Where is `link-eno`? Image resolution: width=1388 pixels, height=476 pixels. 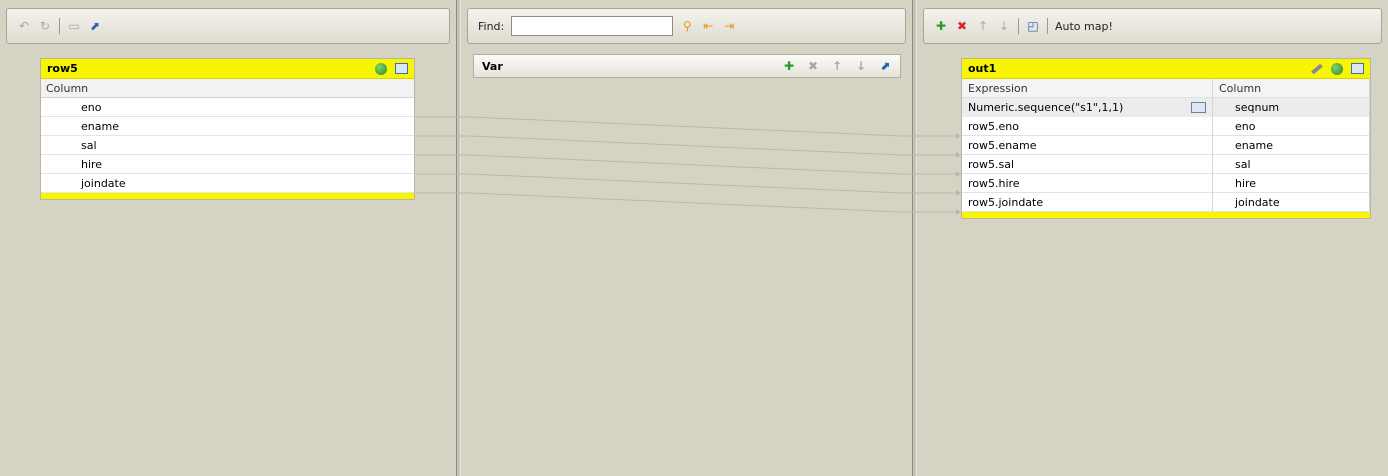
link-eno is located at coordinates (687, 126).